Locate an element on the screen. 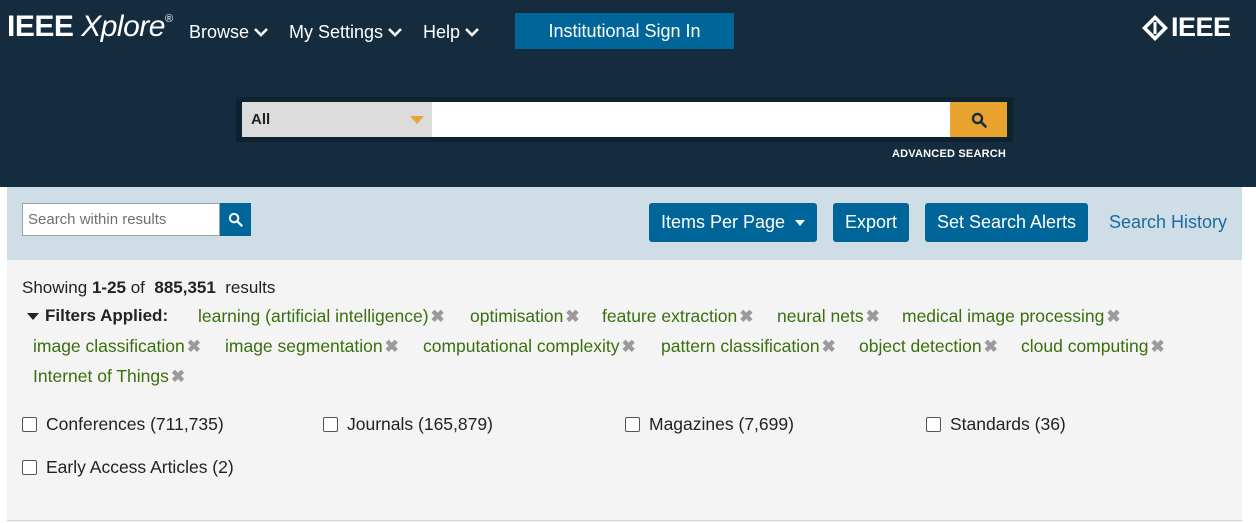 The width and height of the screenshot is (1256, 523). results-range: 1-25 is located at coordinates (108, 287).